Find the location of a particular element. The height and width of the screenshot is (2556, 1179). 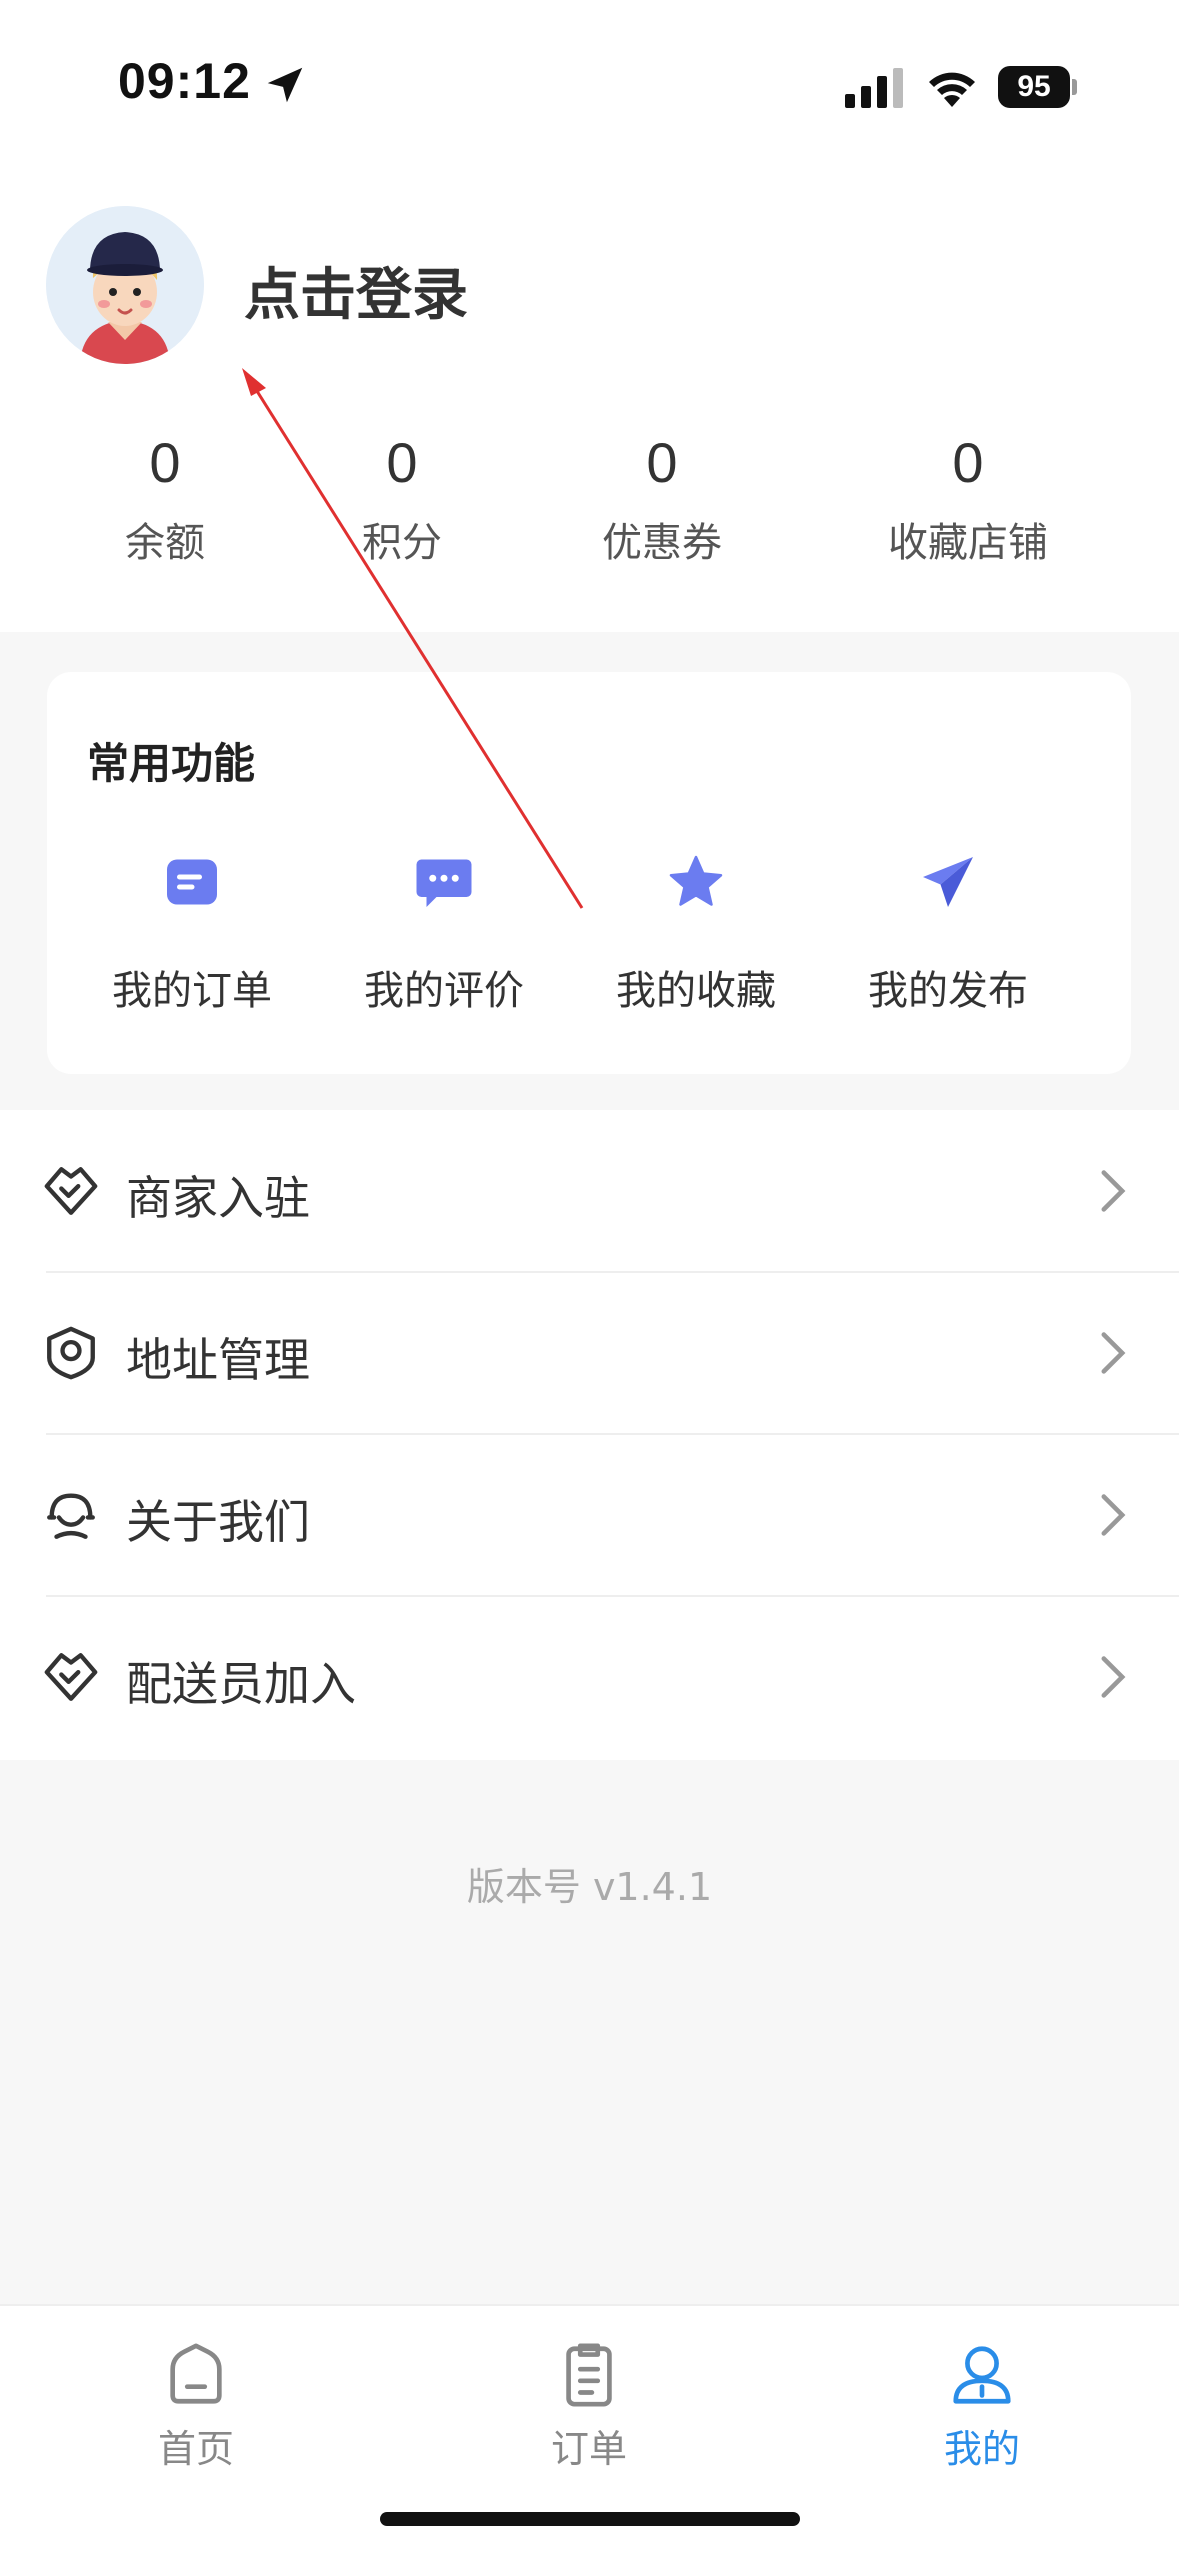

battery-indicator: 95 is located at coordinates (1038, 87).